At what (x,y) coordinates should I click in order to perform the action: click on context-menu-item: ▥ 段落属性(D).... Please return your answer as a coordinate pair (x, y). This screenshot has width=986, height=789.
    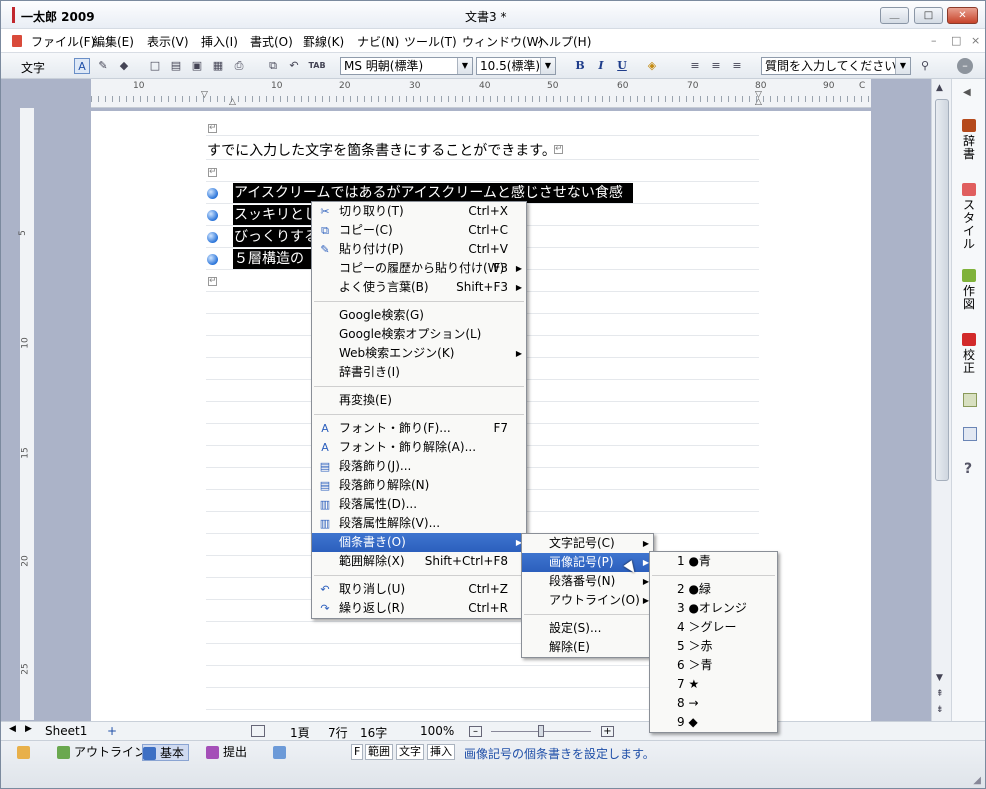
    Looking at the image, I should click on (419, 504).